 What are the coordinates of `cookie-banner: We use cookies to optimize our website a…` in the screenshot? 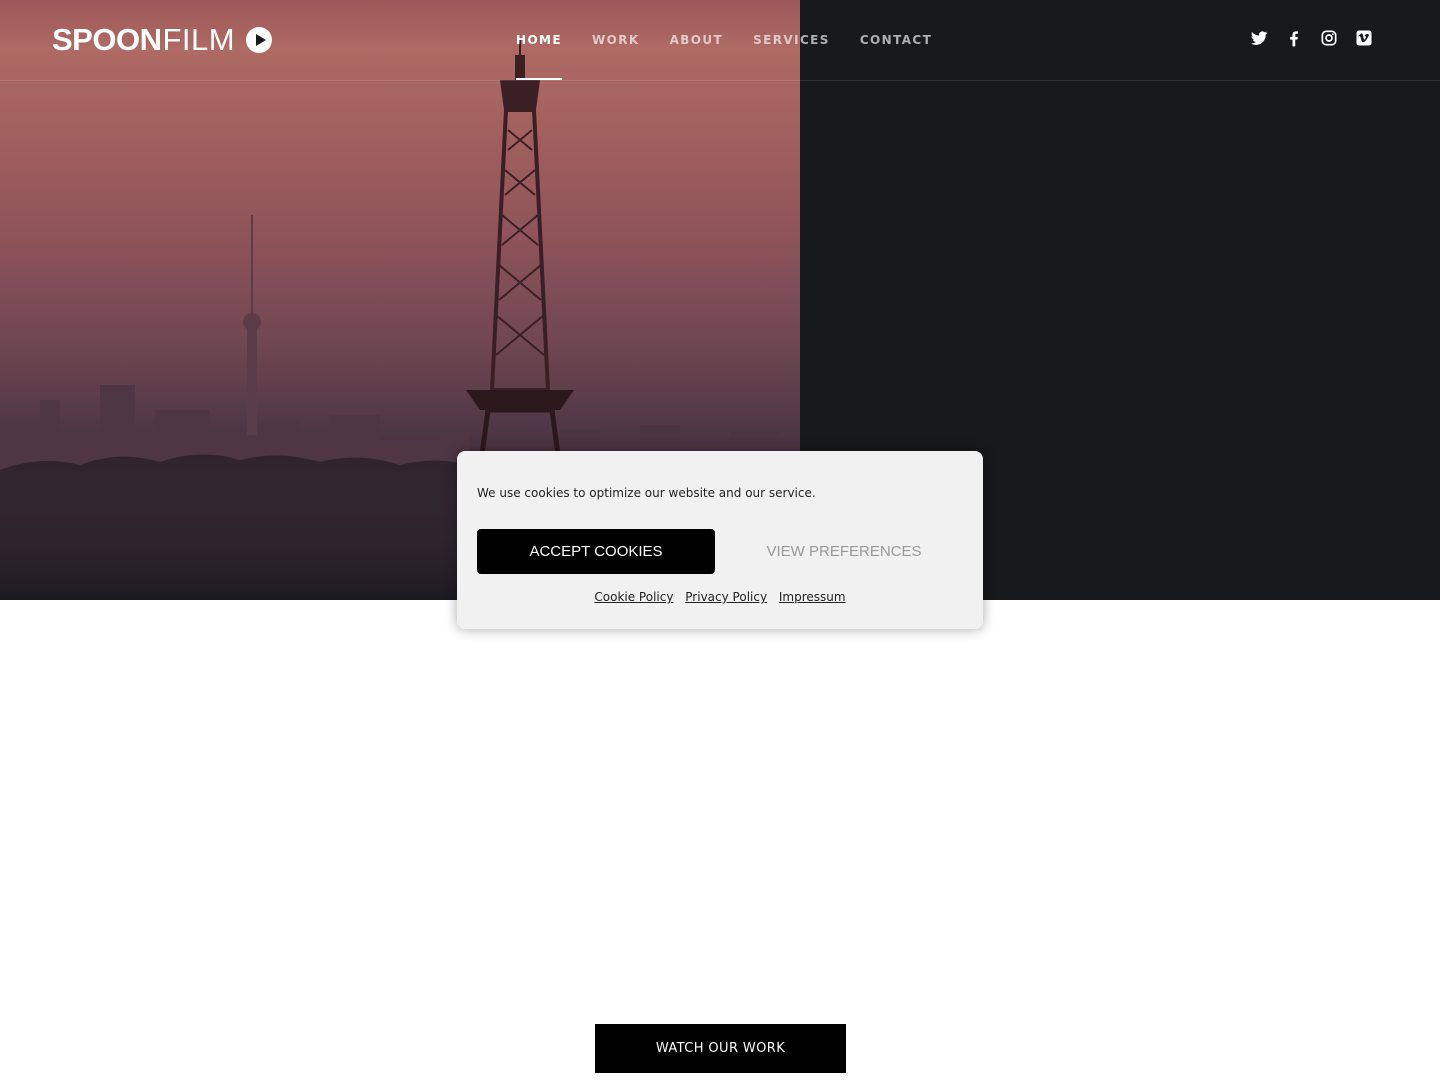 It's located at (720, 540).